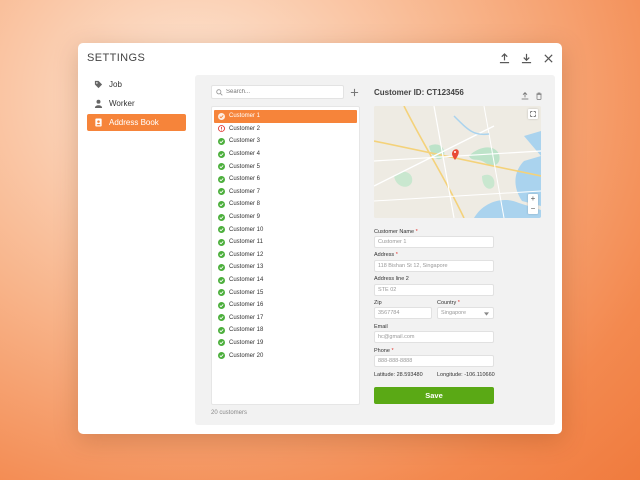  I want to click on add-customer-button, so click(354, 92).